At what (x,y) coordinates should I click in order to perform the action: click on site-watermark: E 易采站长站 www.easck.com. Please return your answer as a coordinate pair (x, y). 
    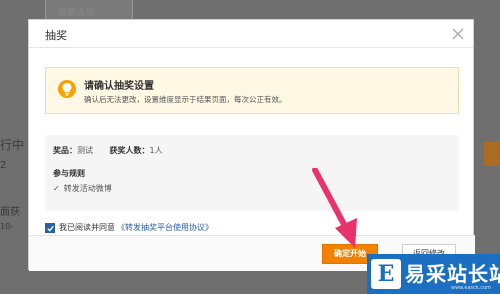
    Looking at the image, I should click on (433, 274).